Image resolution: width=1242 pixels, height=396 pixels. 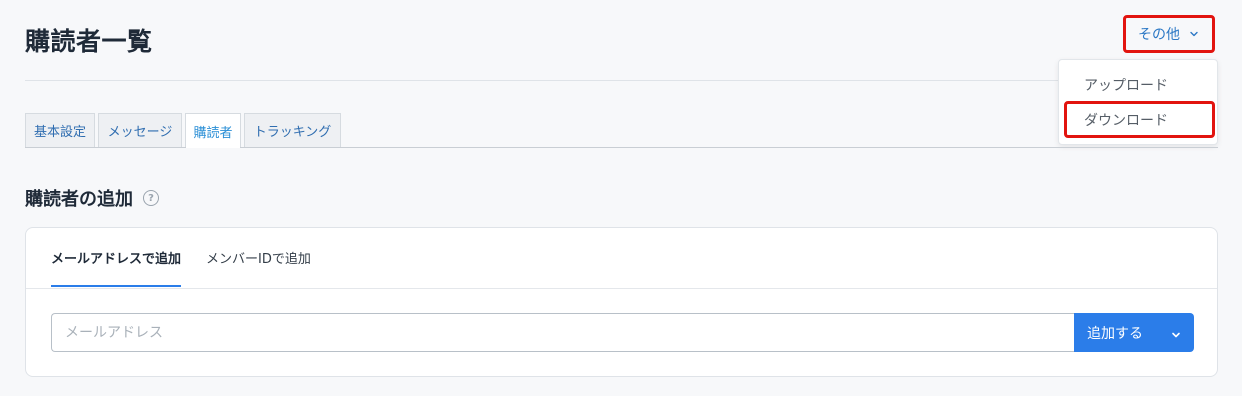 I want to click on email-input, so click(x=563, y=332).